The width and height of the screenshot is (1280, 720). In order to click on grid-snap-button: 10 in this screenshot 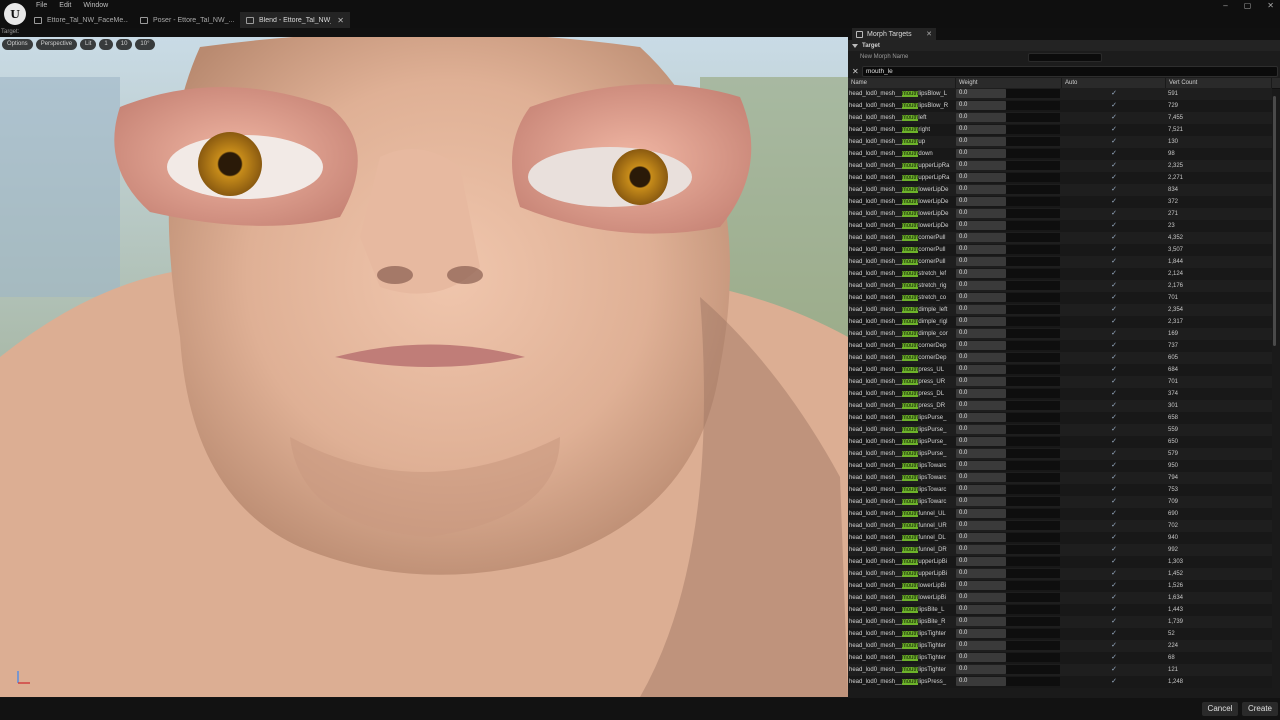, I will do `click(124, 44)`.